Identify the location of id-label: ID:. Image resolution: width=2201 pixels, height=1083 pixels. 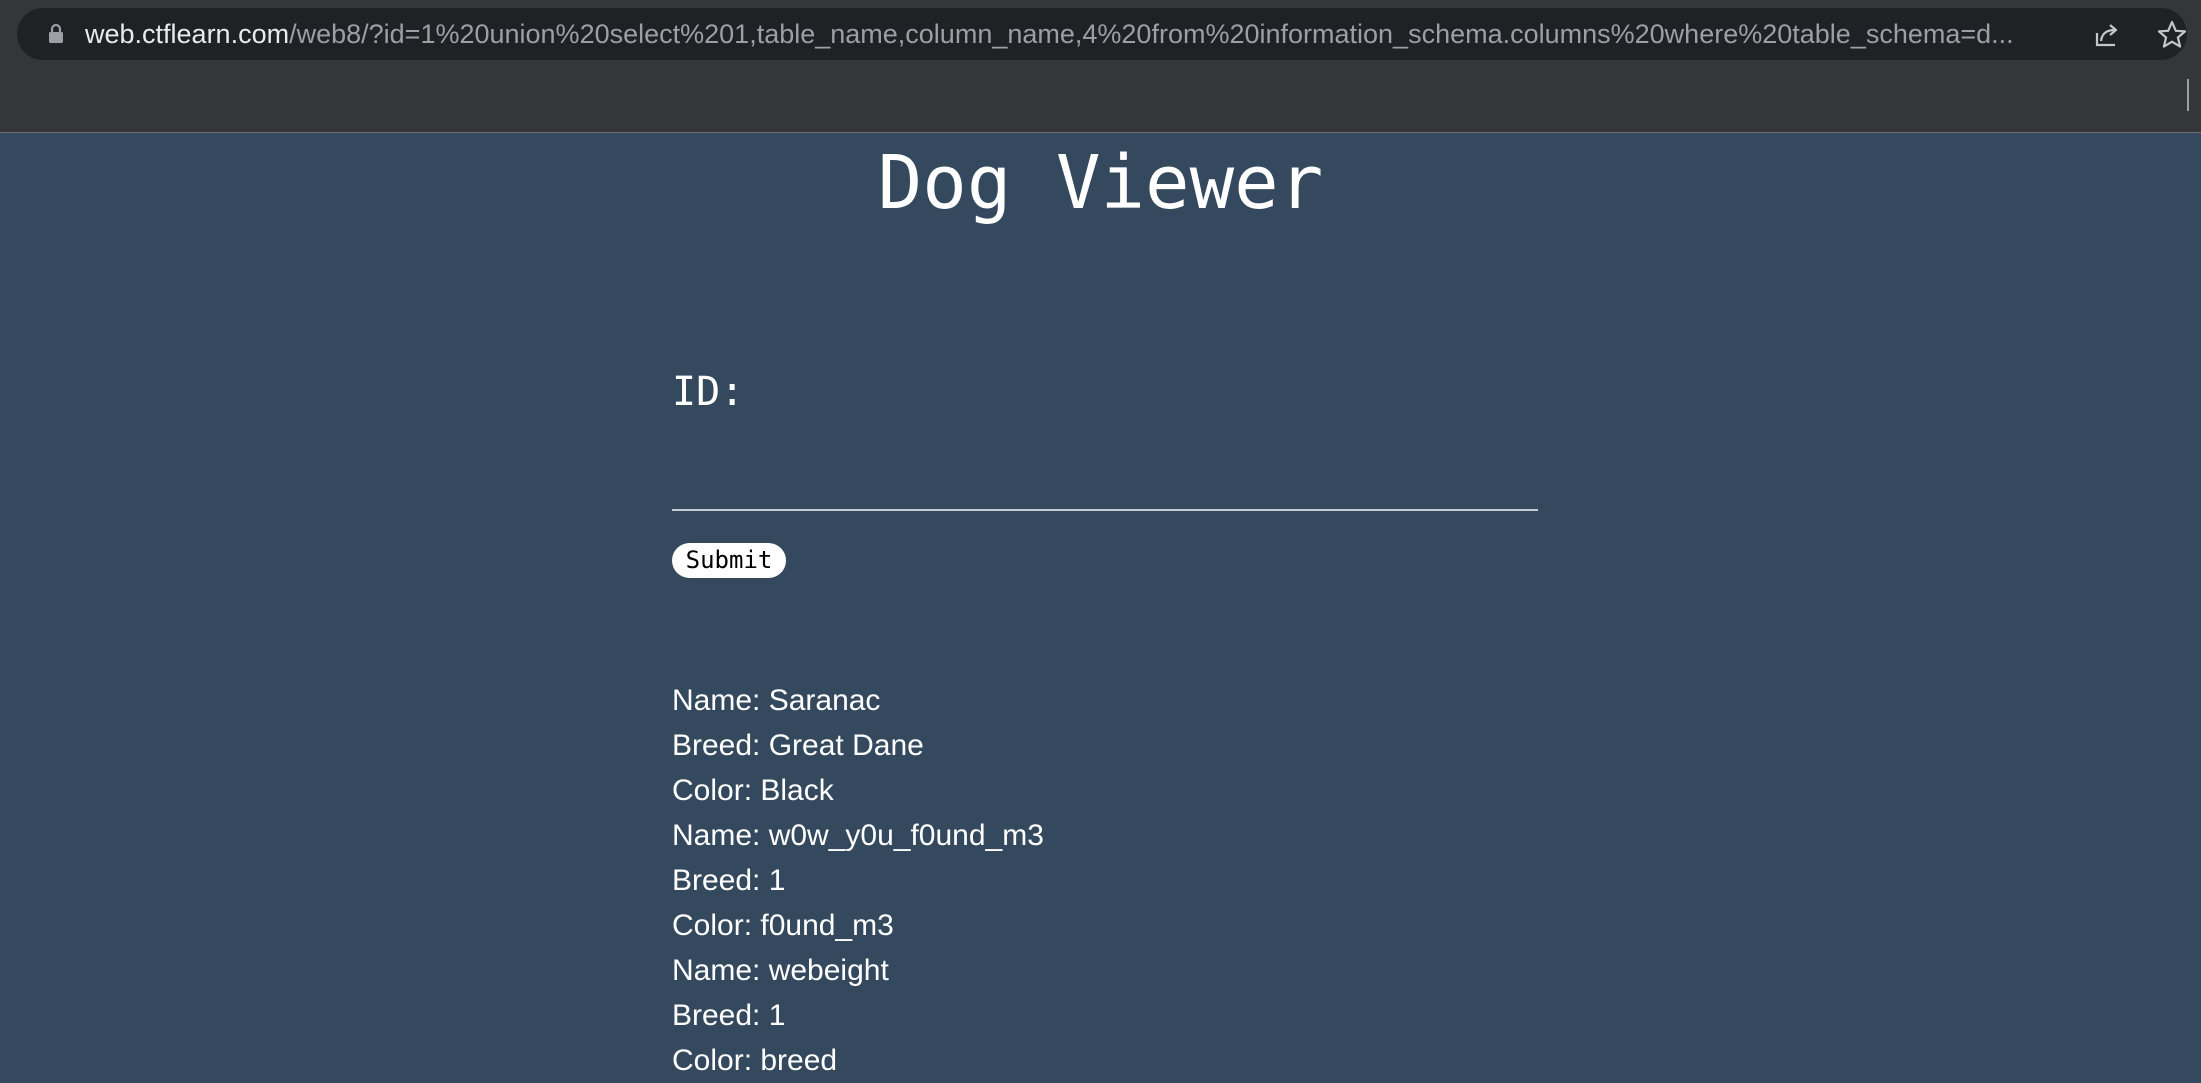
(708, 392).